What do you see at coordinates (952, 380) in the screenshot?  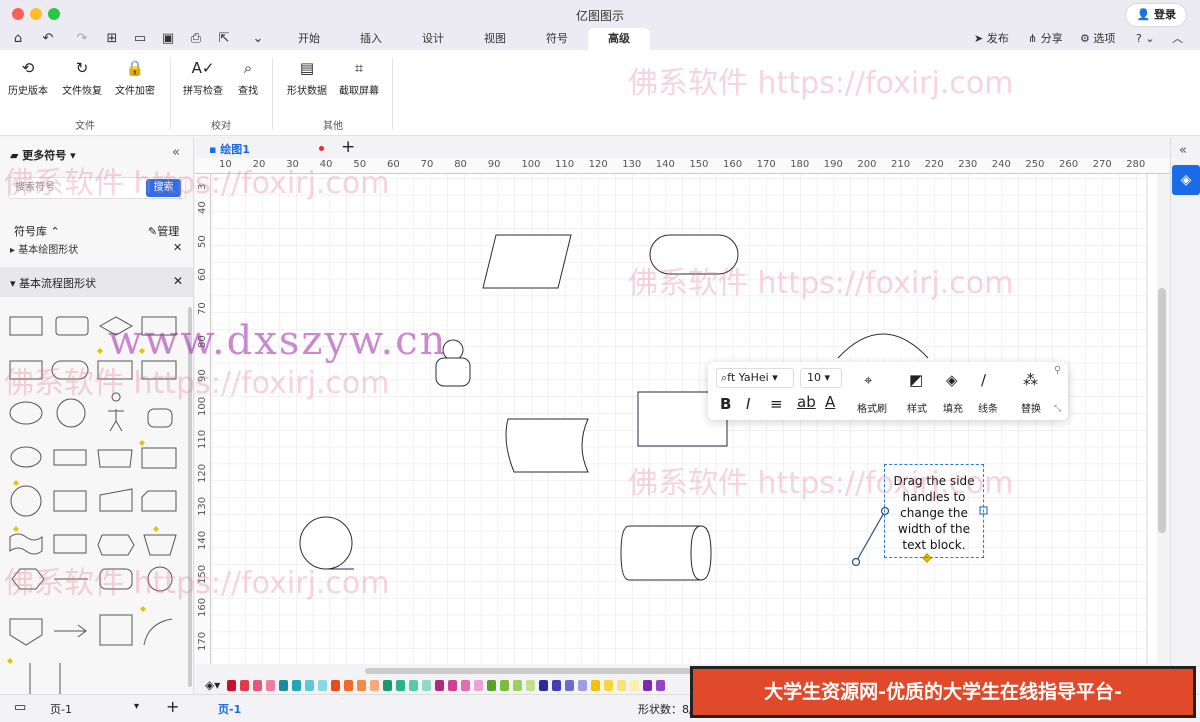 I see `fill-icon: ◈` at bounding box center [952, 380].